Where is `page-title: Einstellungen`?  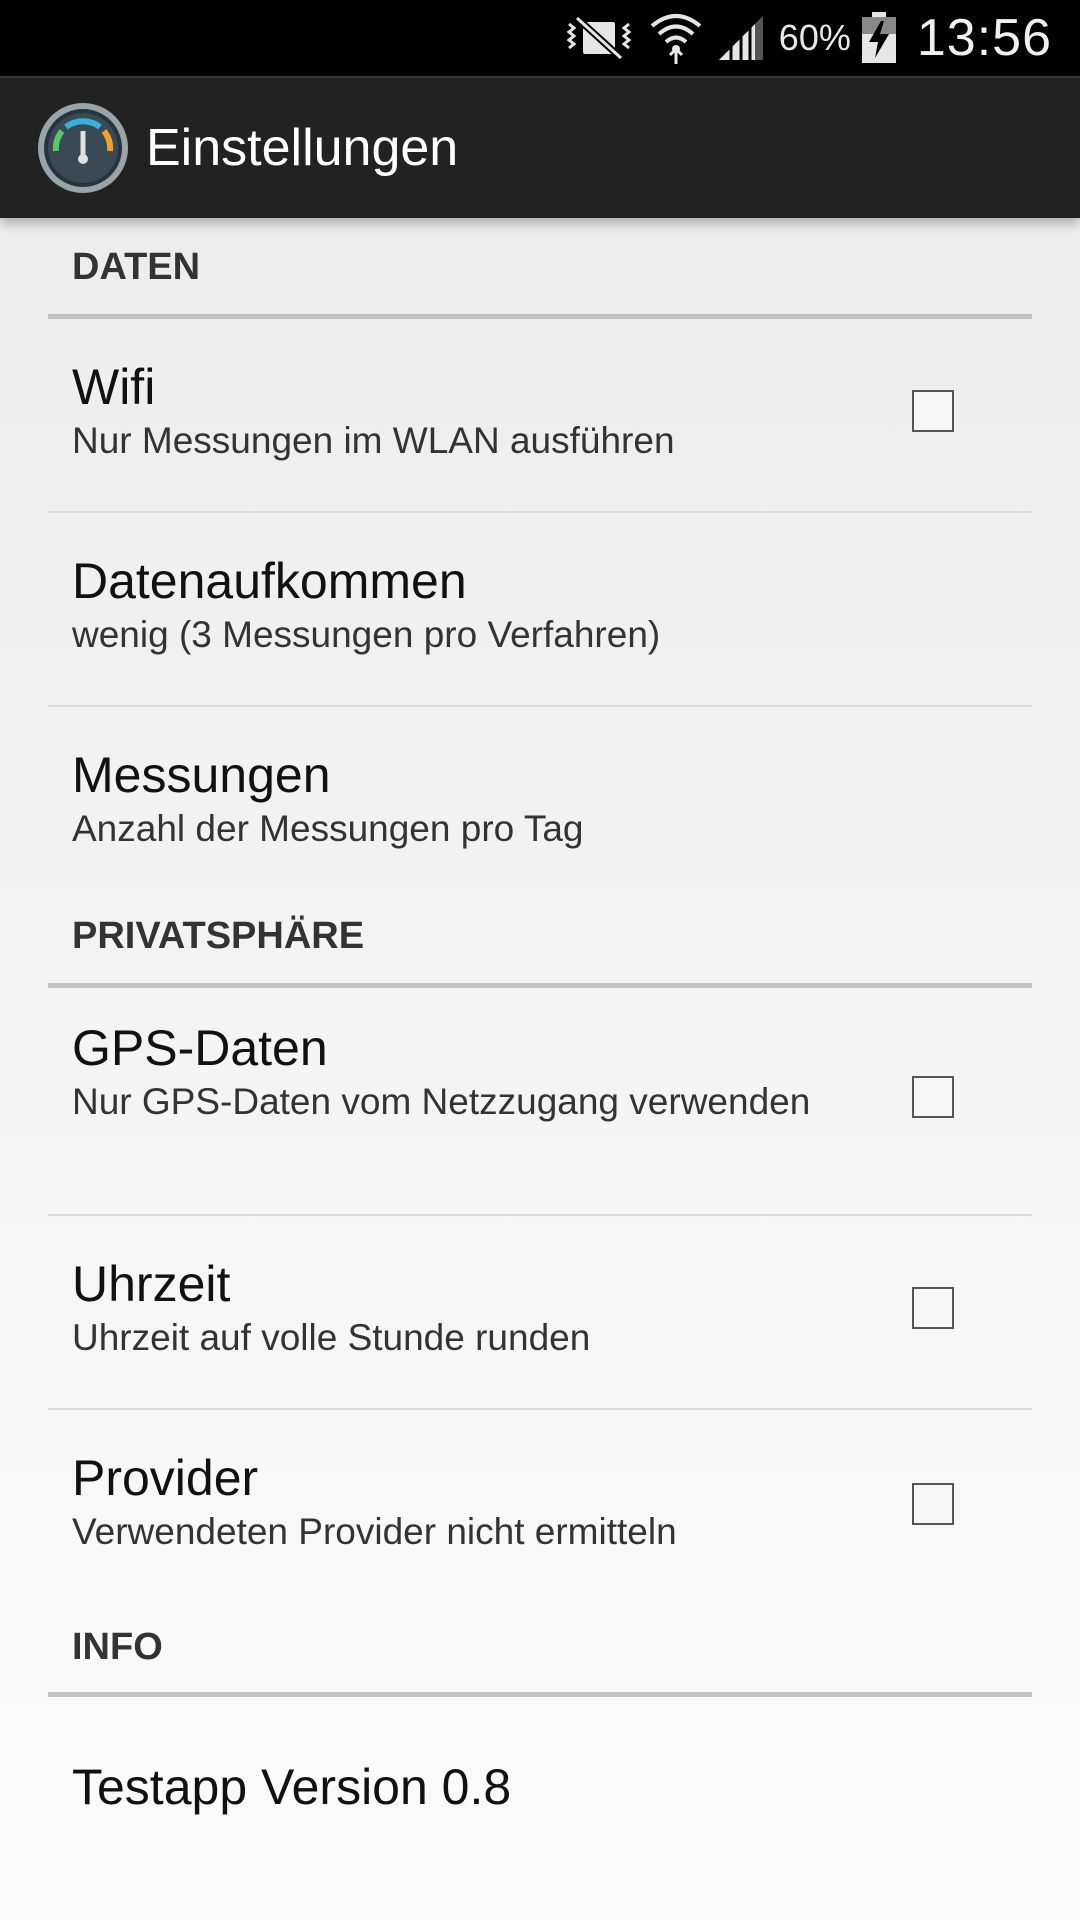
page-title: Einstellungen is located at coordinates (302, 148).